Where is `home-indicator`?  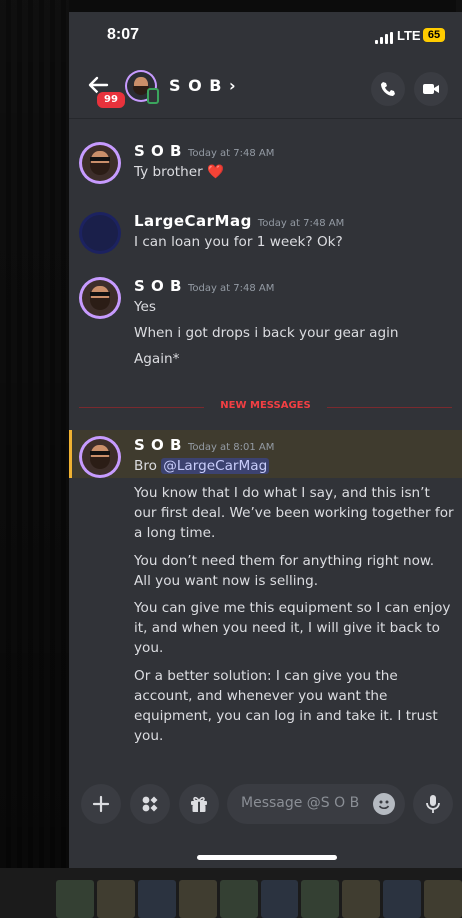
home-indicator is located at coordinates (267, 857).